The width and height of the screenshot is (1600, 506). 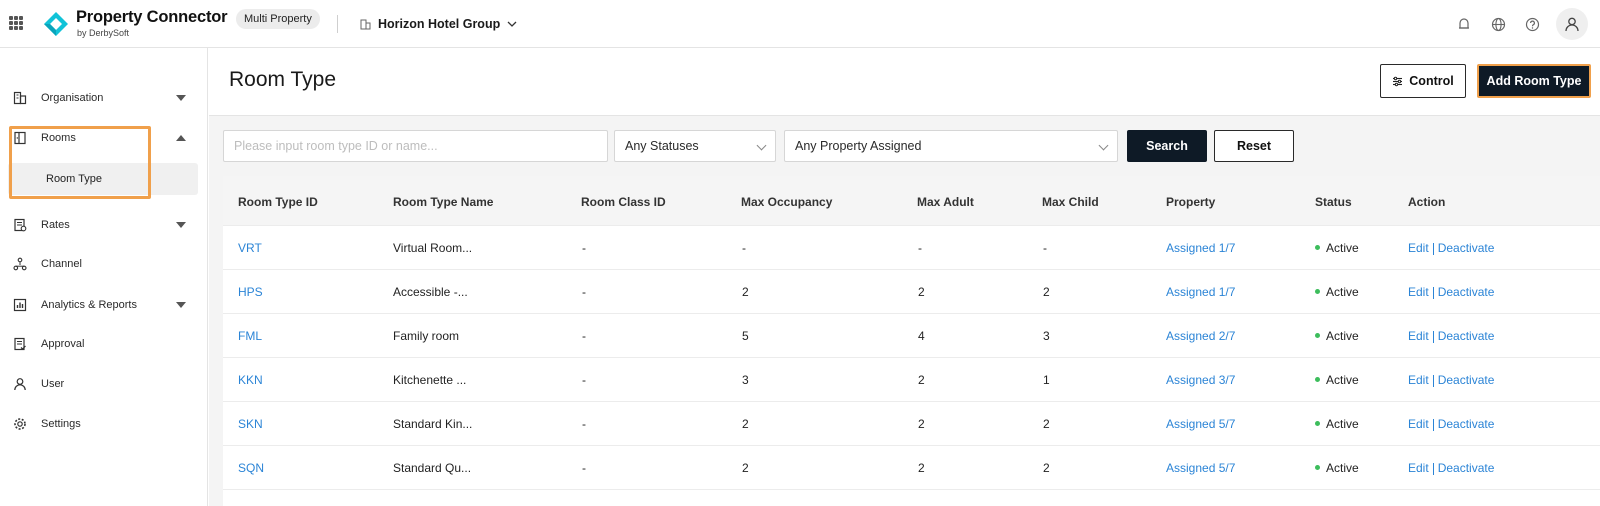 I want to click on max-child: 2, so click(x=1046, y=468).